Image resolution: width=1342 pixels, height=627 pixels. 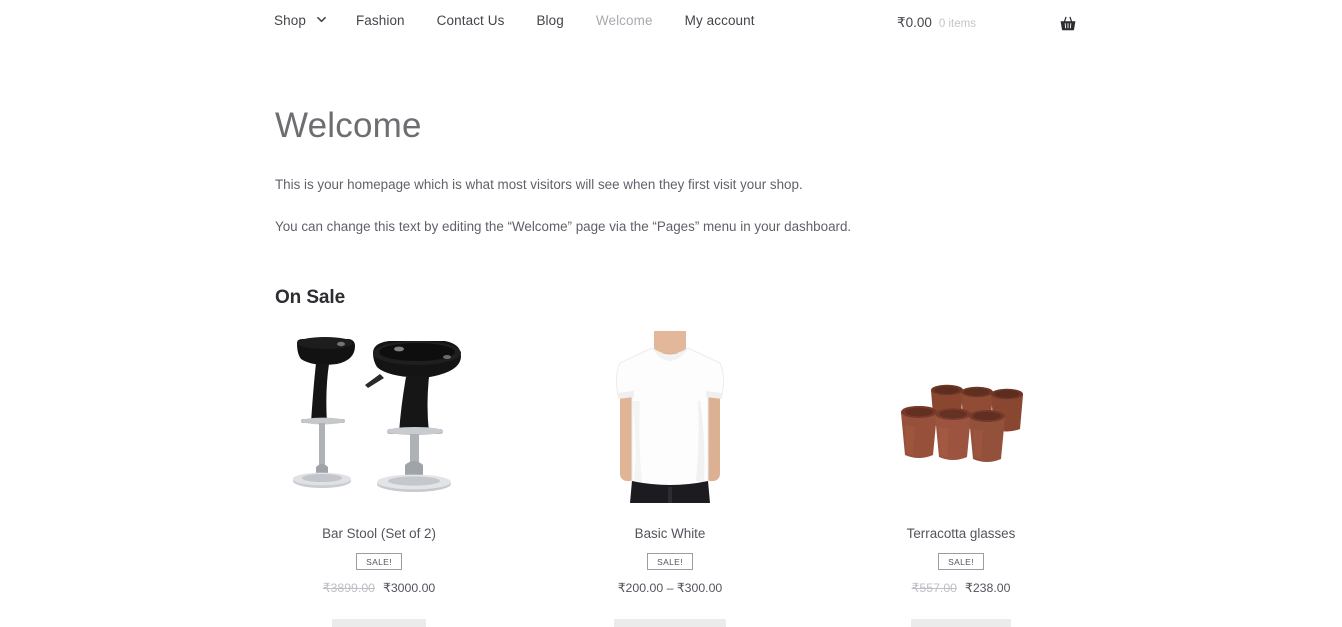 What do you see at coordinates (379, 417) in the screenshot?
I see `bar-stools-image` at bounding box center [379, 417].